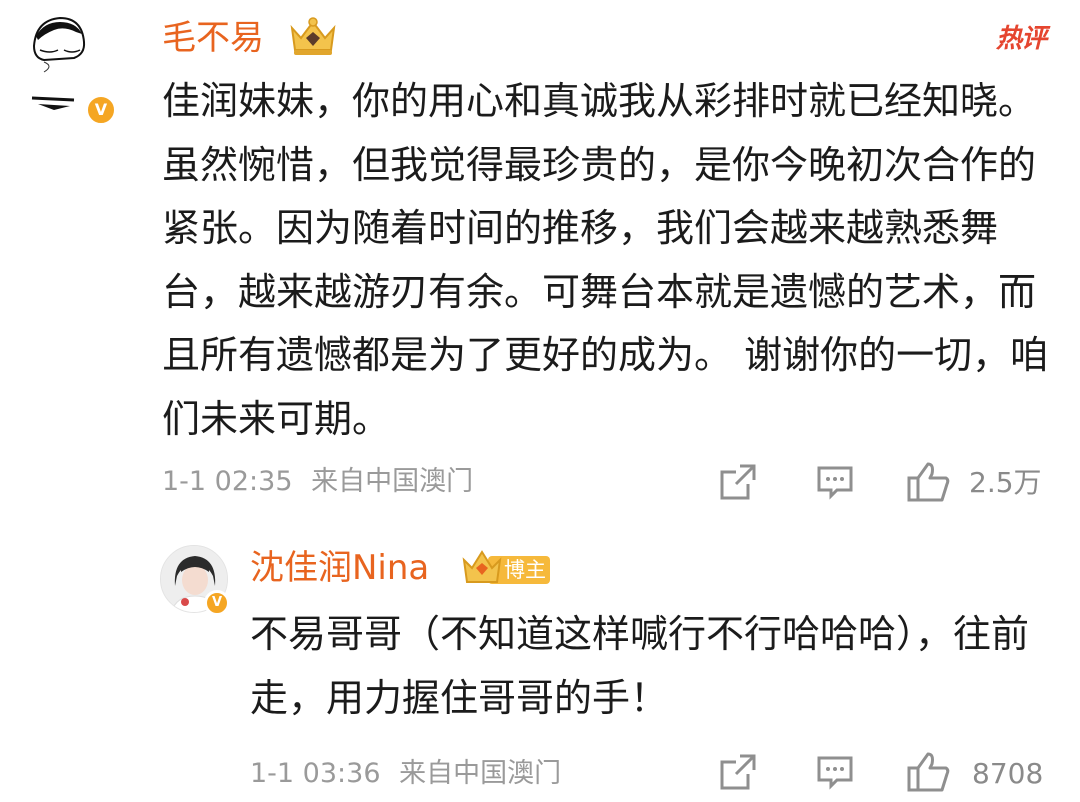  Describe the element at coordinates (392, 481) in the screenshot. I see `comment-source: 来自中国澳门` at that location.